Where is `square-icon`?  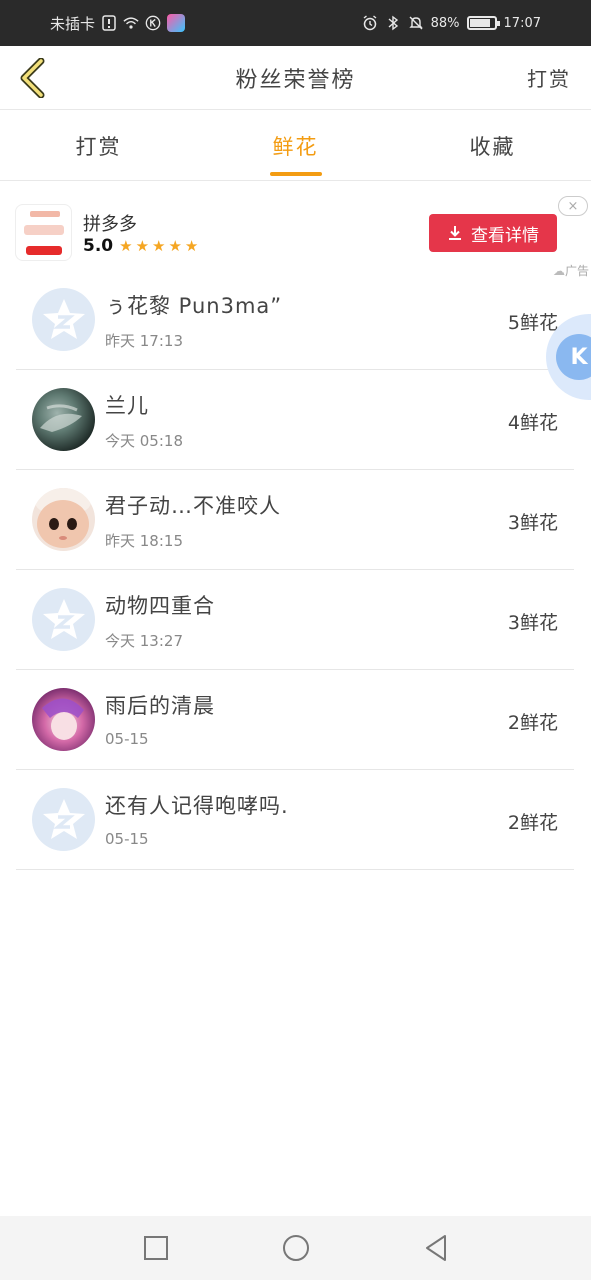 square-icon is located at coordinates (155, 1248).